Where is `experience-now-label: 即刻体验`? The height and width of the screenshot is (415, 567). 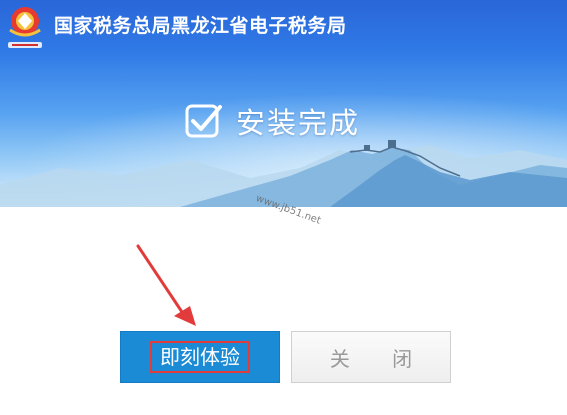
experience-now-label: 即刻体验 is located at coordinates (200, 357).